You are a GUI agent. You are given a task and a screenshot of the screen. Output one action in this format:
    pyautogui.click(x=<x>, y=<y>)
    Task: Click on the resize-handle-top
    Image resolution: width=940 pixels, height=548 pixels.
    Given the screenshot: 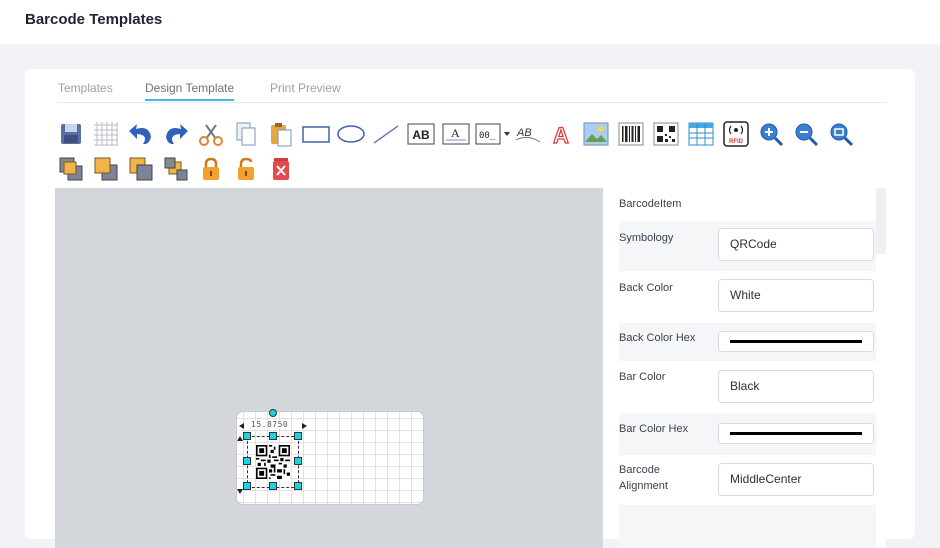 What is the action you would take?
    pyautogui.click(x=273, y=436)
    